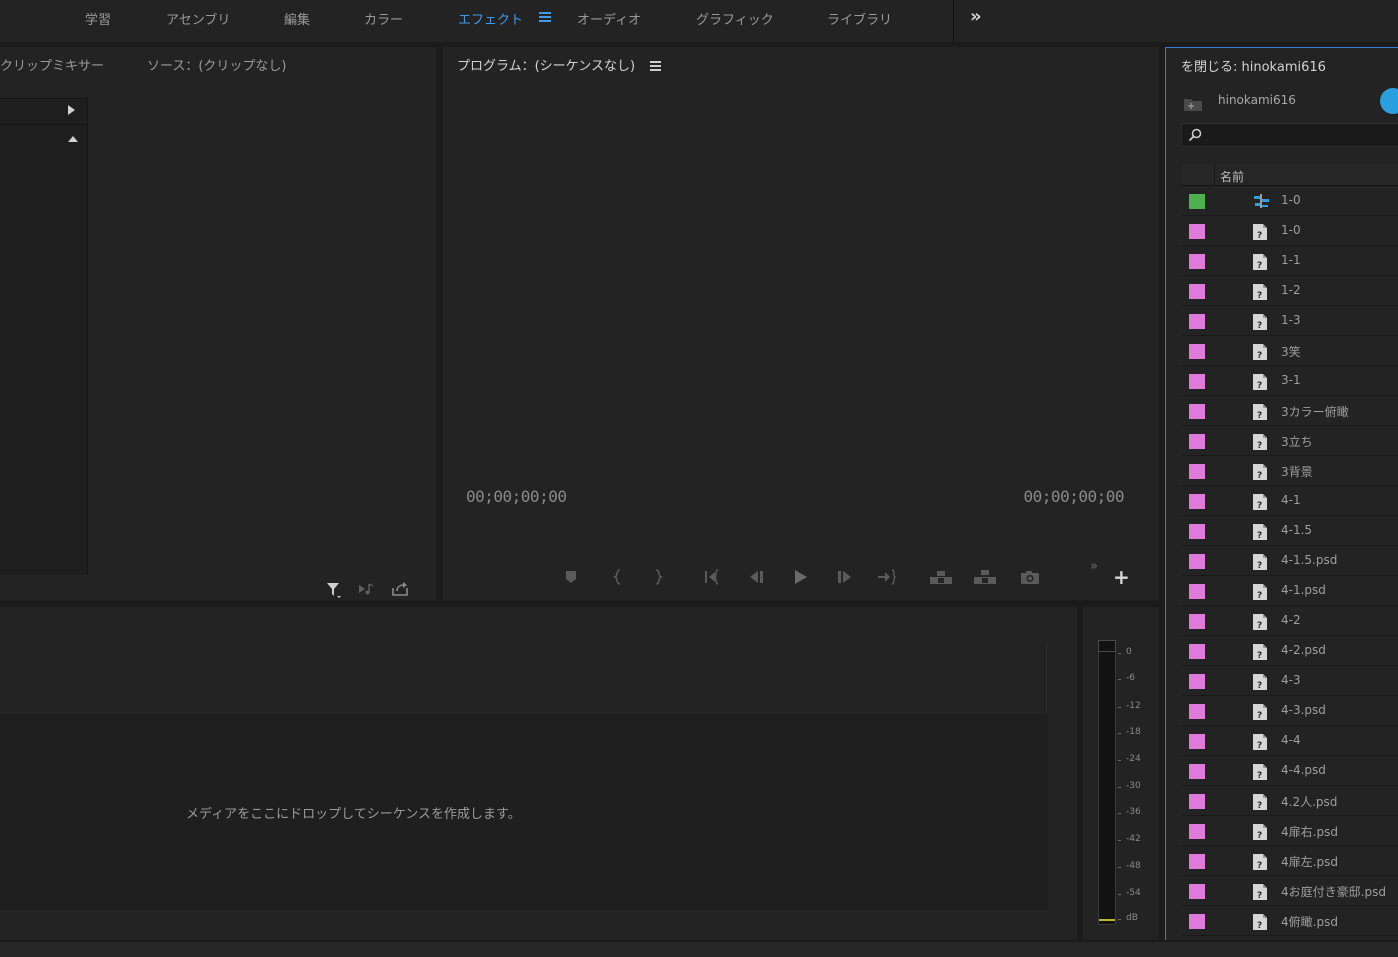  What do you see at coordinates (1107, 646) in the screenshot?
I see `audio-meter-clip-indicator` at bounding box center [1107, 646].